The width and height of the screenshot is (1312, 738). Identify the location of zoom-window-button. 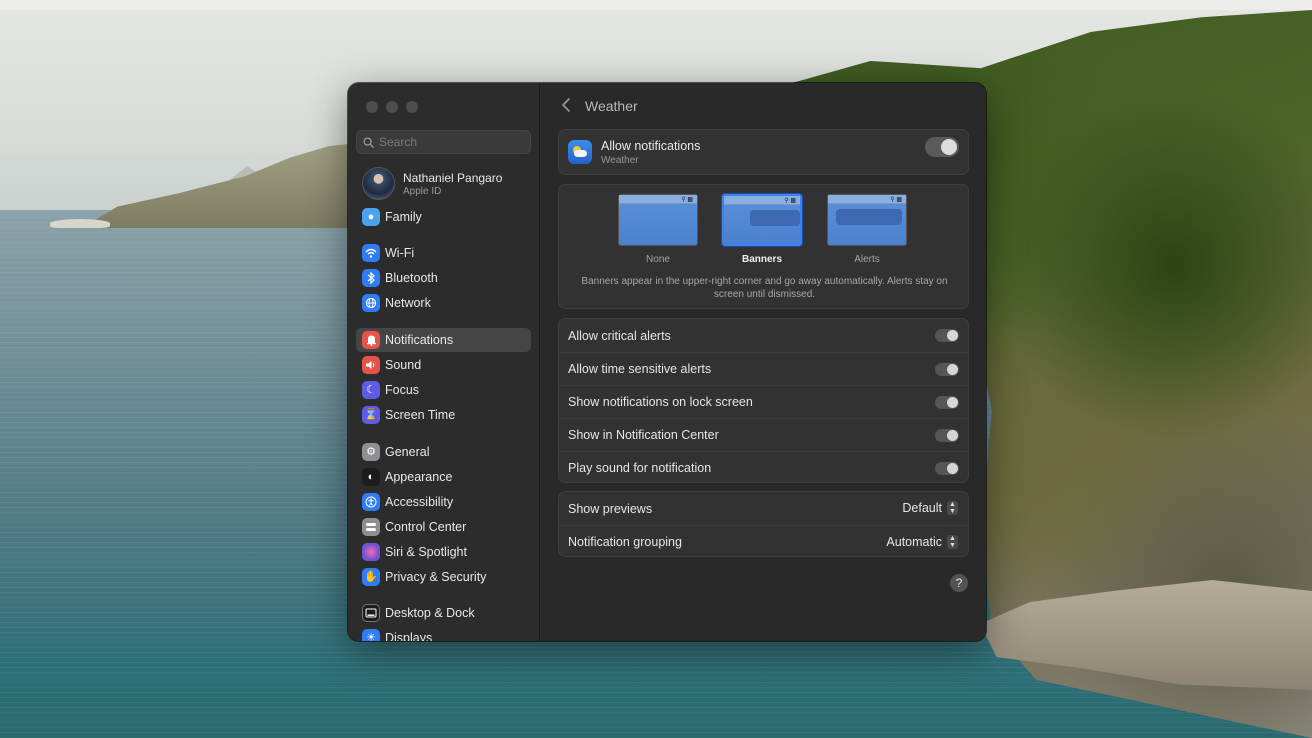
(412, 107).